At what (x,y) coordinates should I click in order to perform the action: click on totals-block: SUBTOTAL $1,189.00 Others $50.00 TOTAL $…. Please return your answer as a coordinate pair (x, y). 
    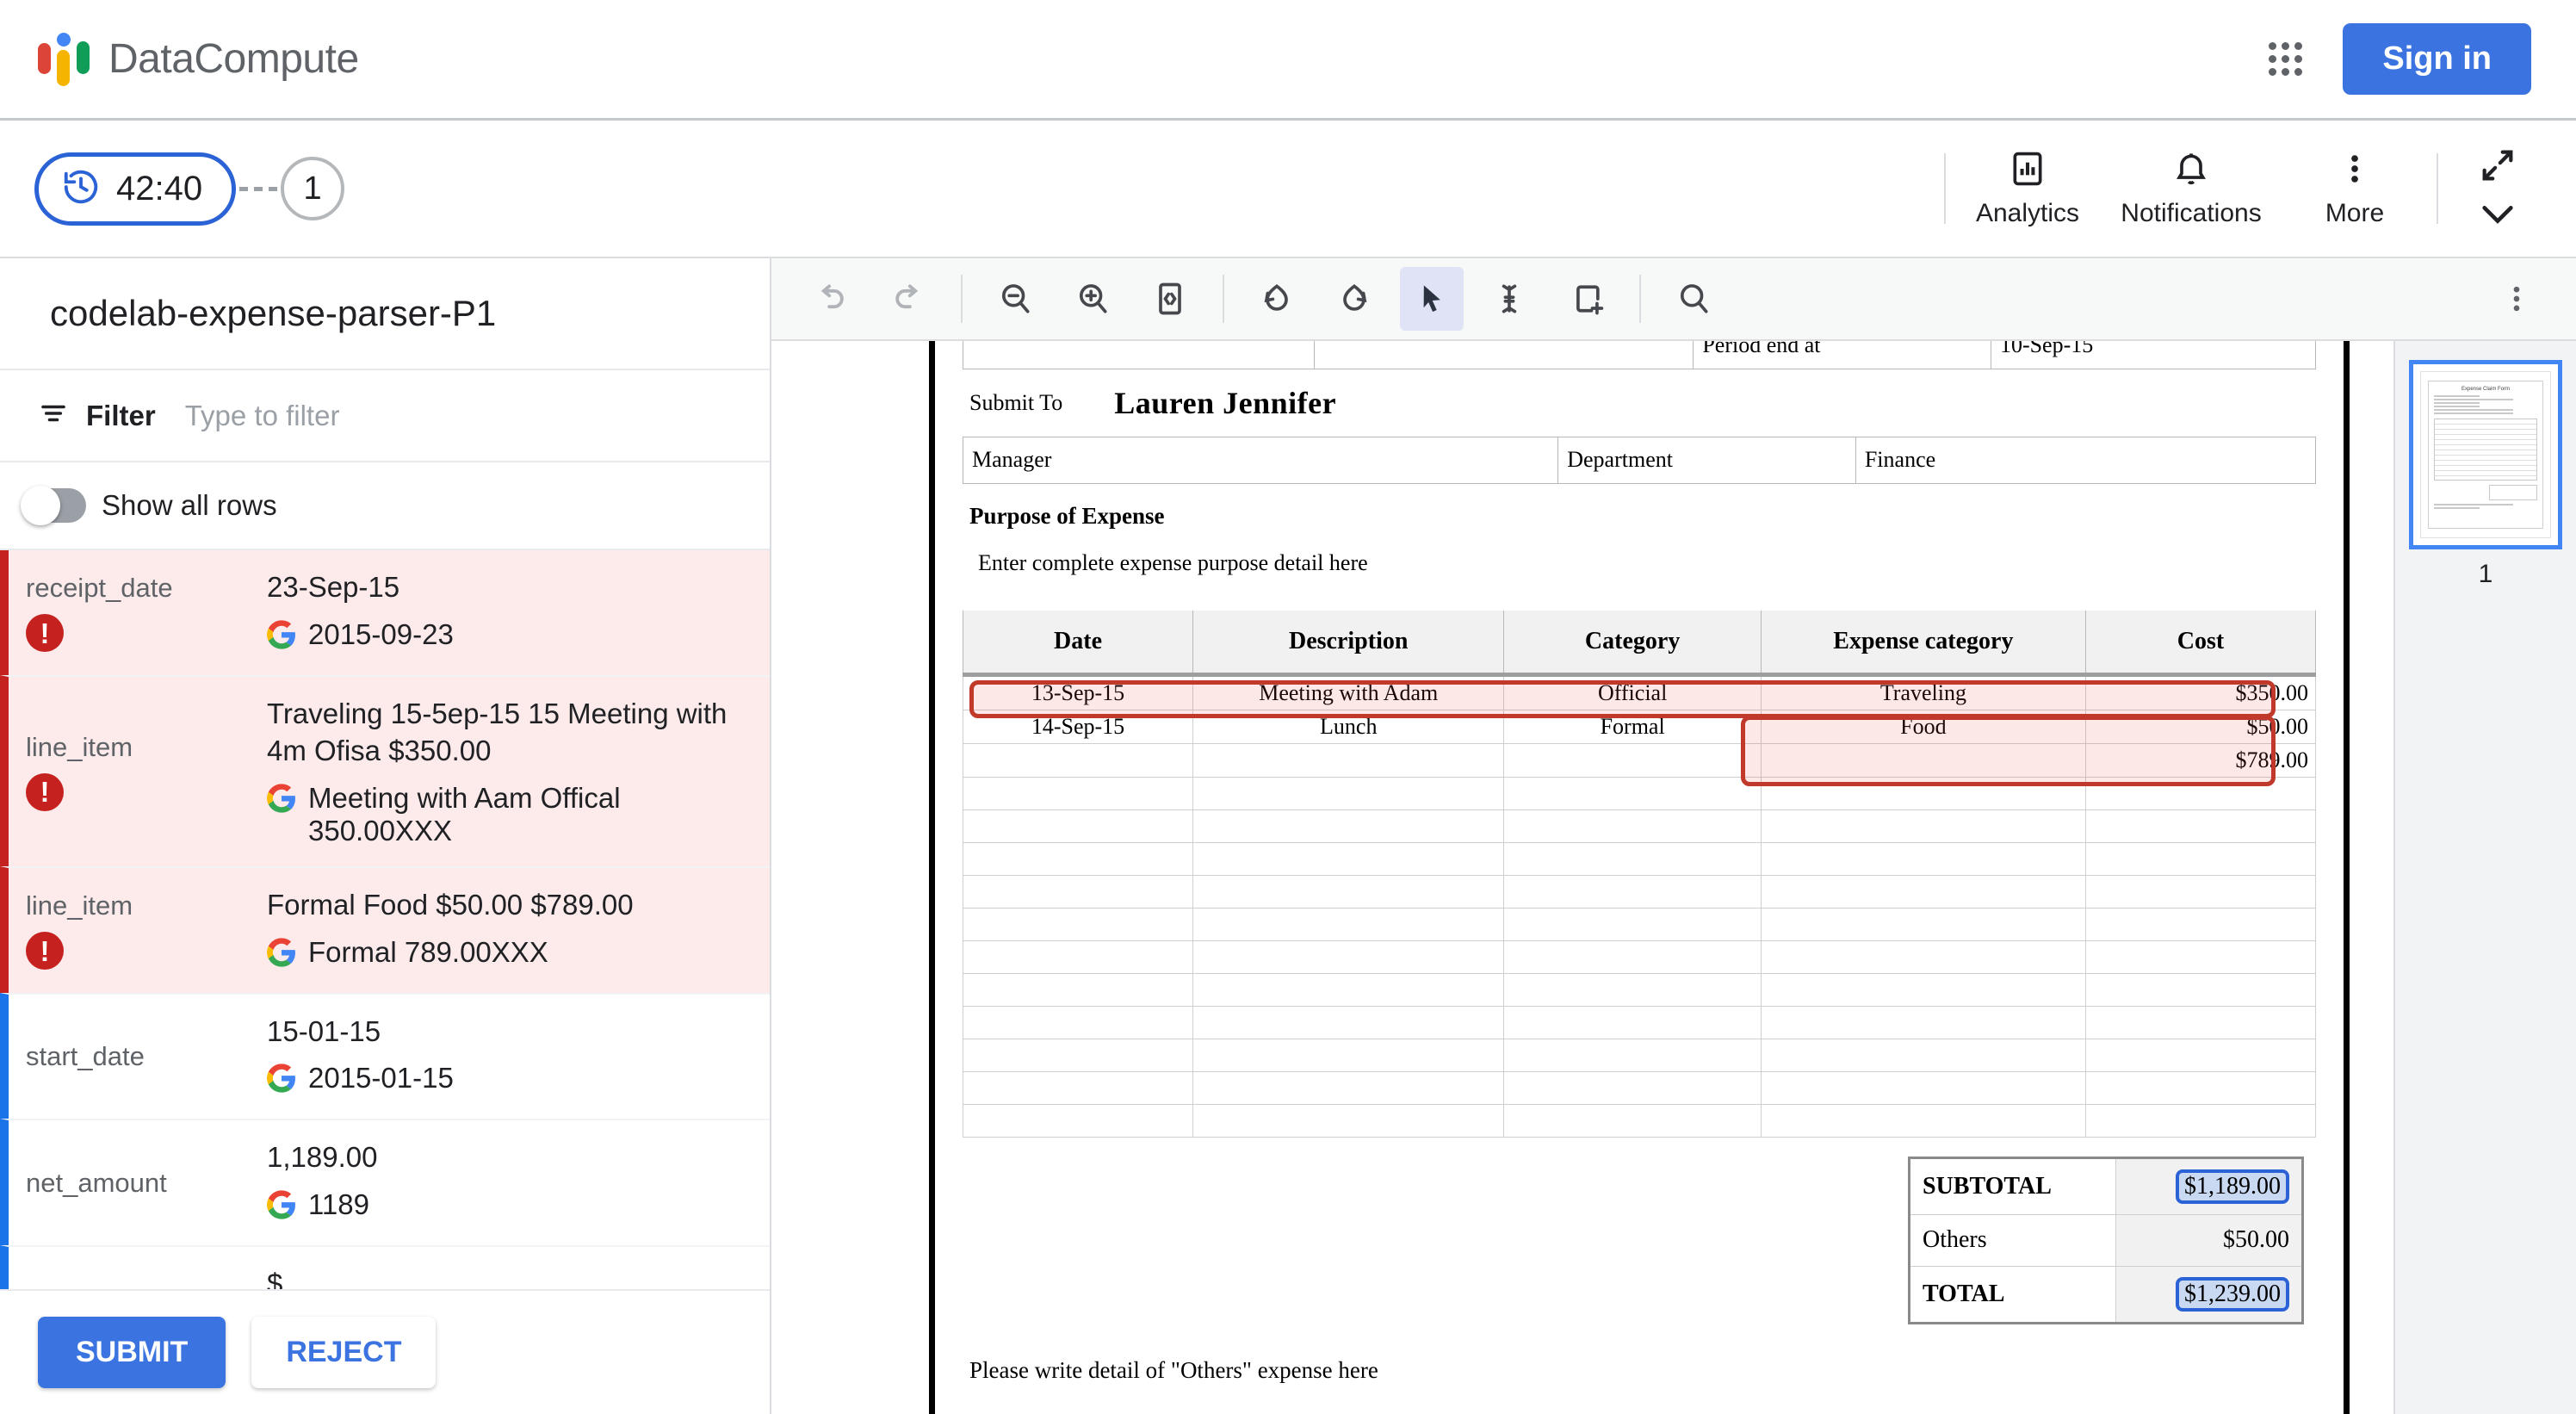
    Looking at the image, I should click on (1628, 1240).